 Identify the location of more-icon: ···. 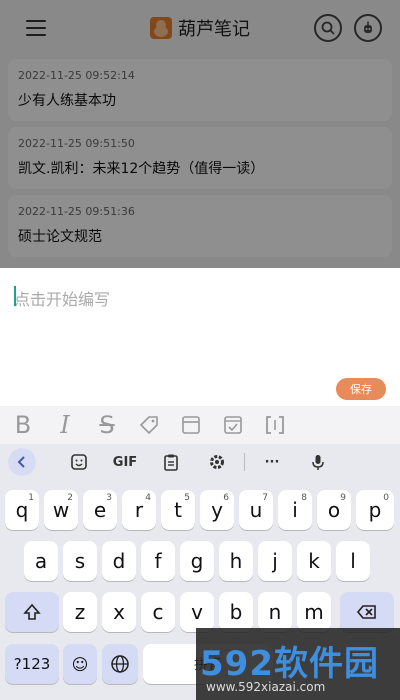
(272, 462).